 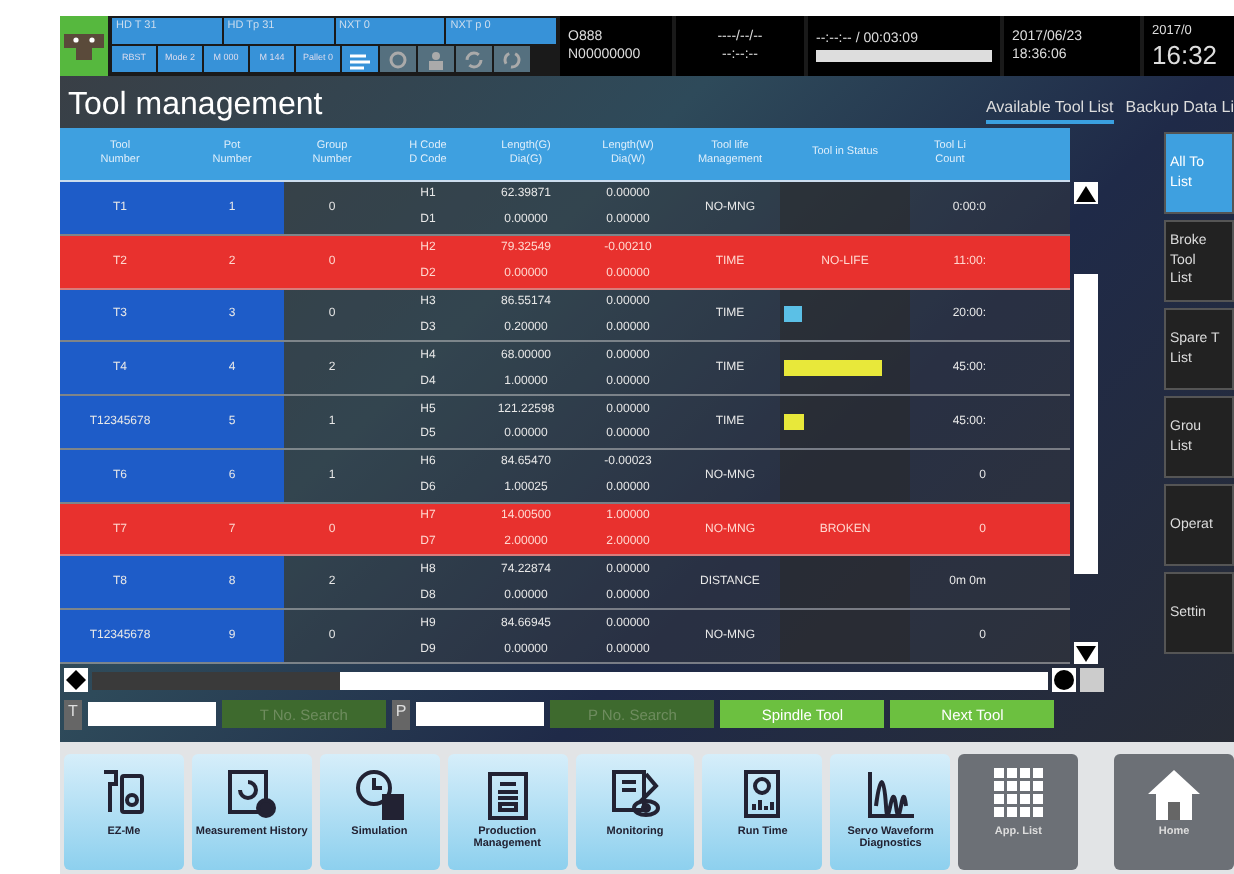 I want to click on person-icon, so click(x=436, y=59).